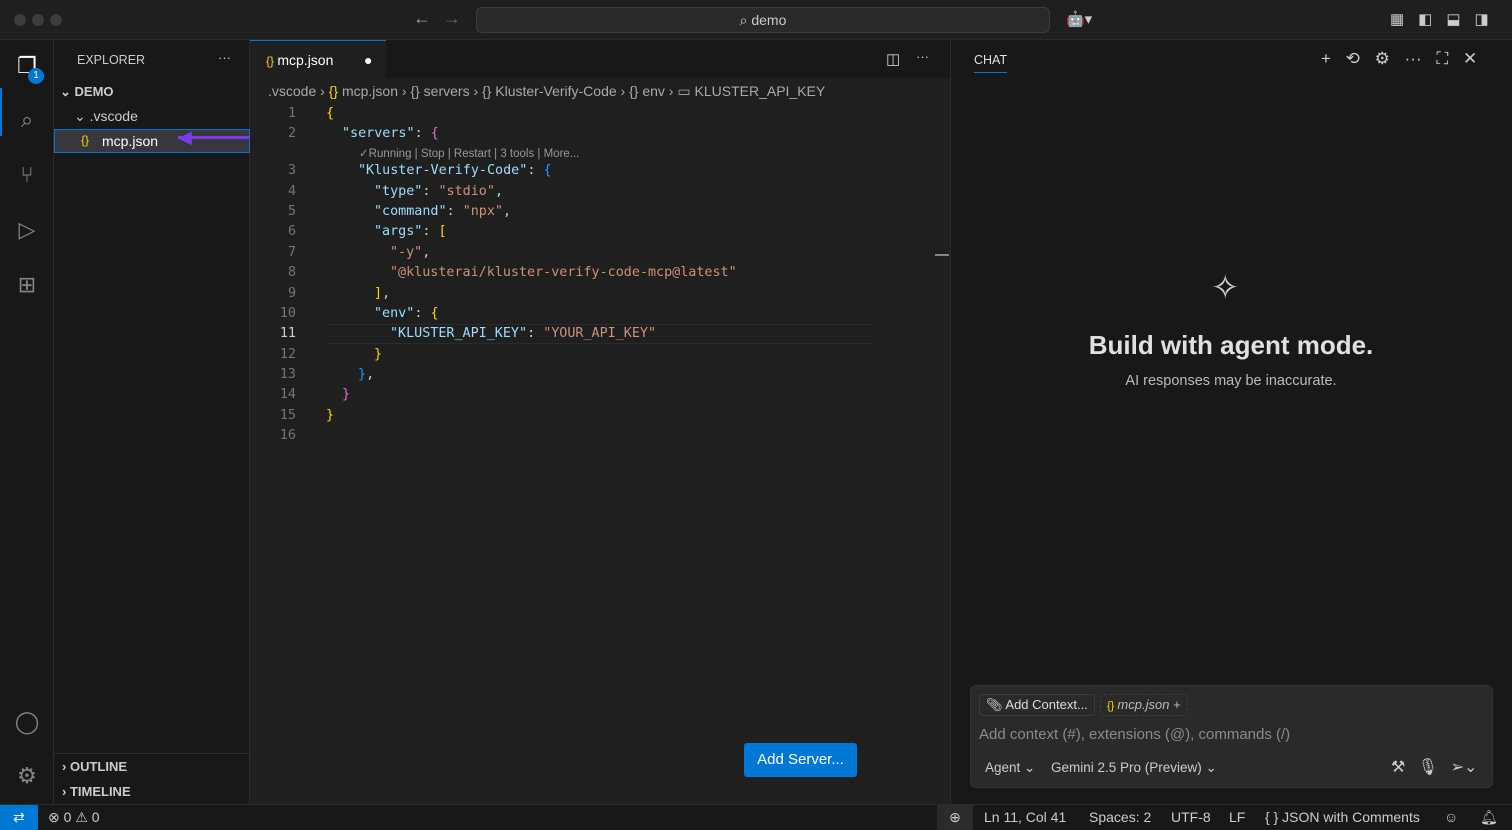 The width and height of the screenshot is (1512, 830). What do you see at coordinates (87, 92) in the screenshot?
I see `folder-demo: ⌄ DEMO` at bounding box center [87, 92].